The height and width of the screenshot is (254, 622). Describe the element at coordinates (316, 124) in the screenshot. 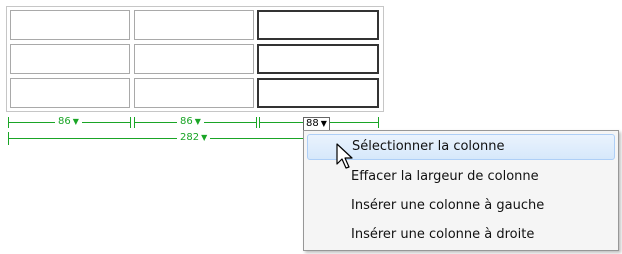

I see `column-width-dropdown-active: 88 ▼` at that location.